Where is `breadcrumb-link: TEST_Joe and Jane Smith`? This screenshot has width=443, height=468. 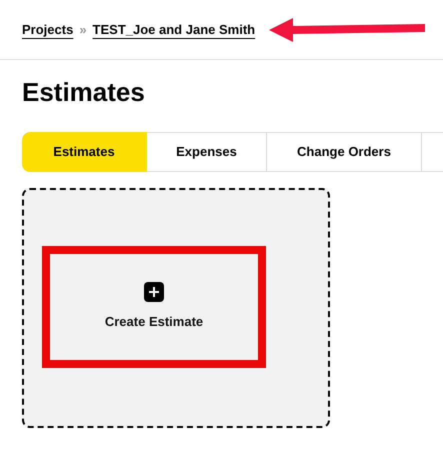 breadcrumb-link: TEST_Joe and Jane Smith is located at coordinates (174, 30).